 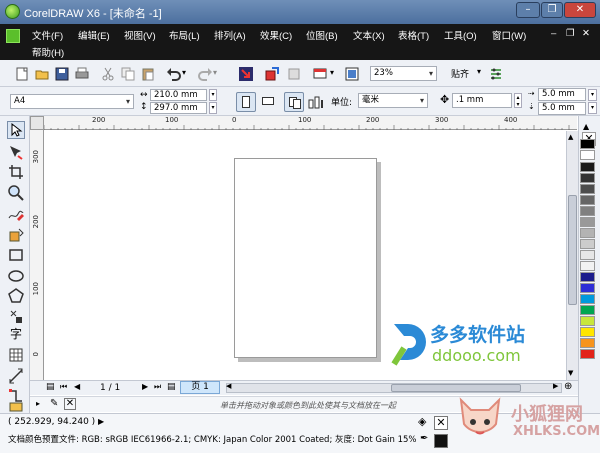 I want to click on menu-view: 视图(V), so click(x=140, y=35).